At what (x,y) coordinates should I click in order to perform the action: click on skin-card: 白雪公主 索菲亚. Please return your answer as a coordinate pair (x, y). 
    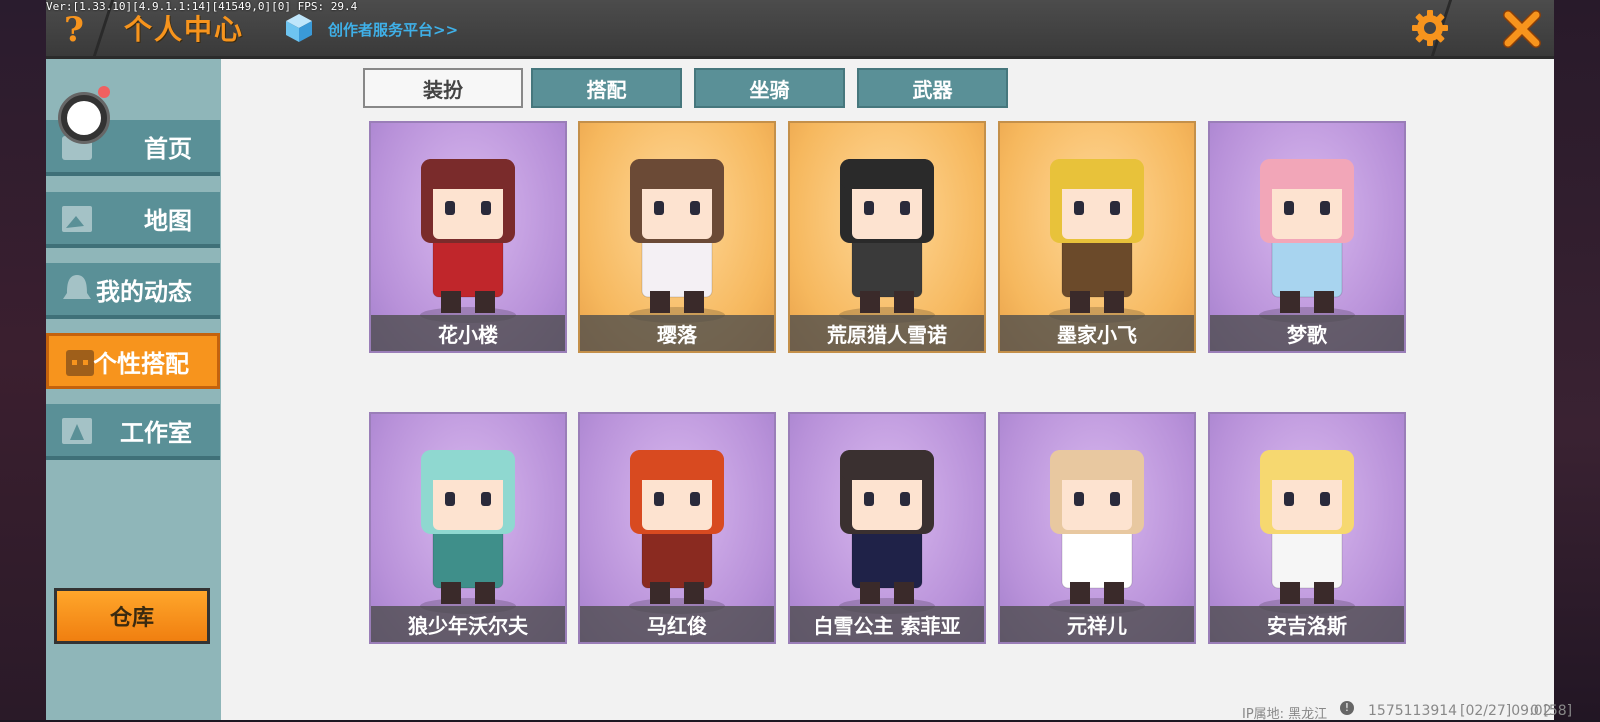
    Looking at the image, I should click on (887, 528).